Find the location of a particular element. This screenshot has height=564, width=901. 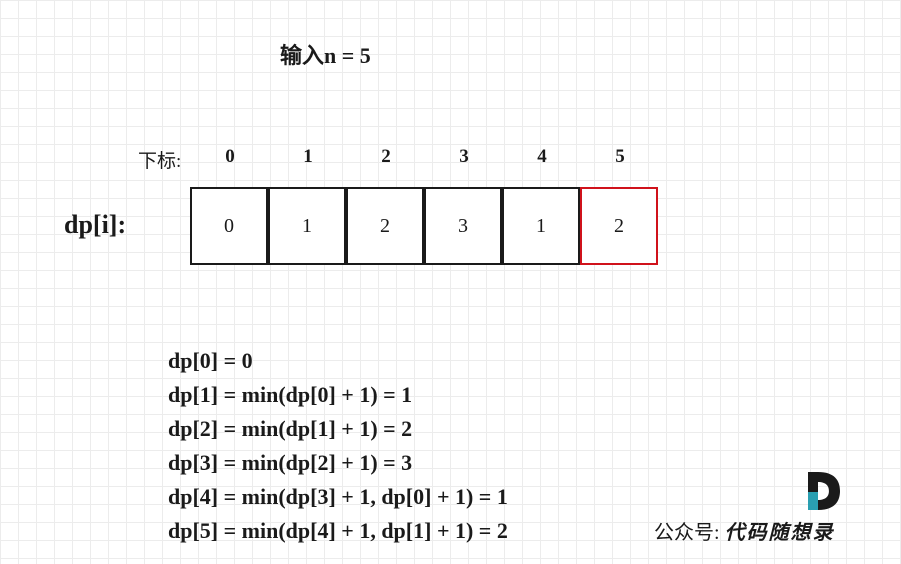

equation-dp1: dp[1] = min(dp[0] + 1) = 1 is located at coordinates (290, 394).